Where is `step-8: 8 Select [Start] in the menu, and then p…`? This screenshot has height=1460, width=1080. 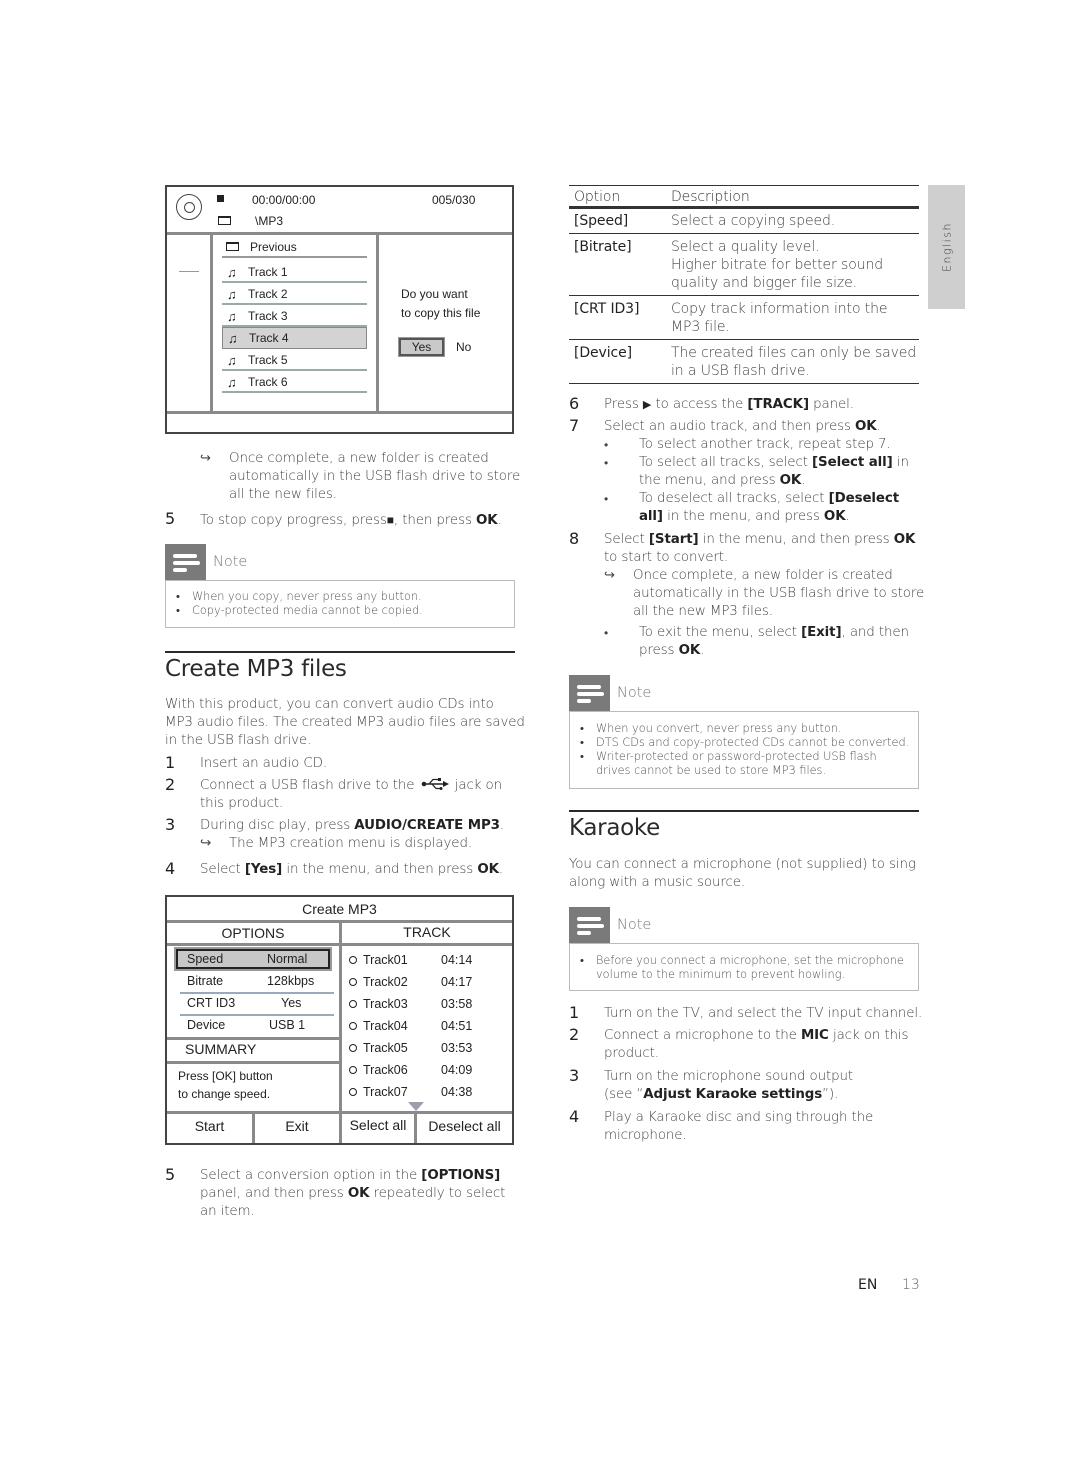 step-8: 8 Select [Start] in the menu, and then p… is located at coordinates (742, 547).